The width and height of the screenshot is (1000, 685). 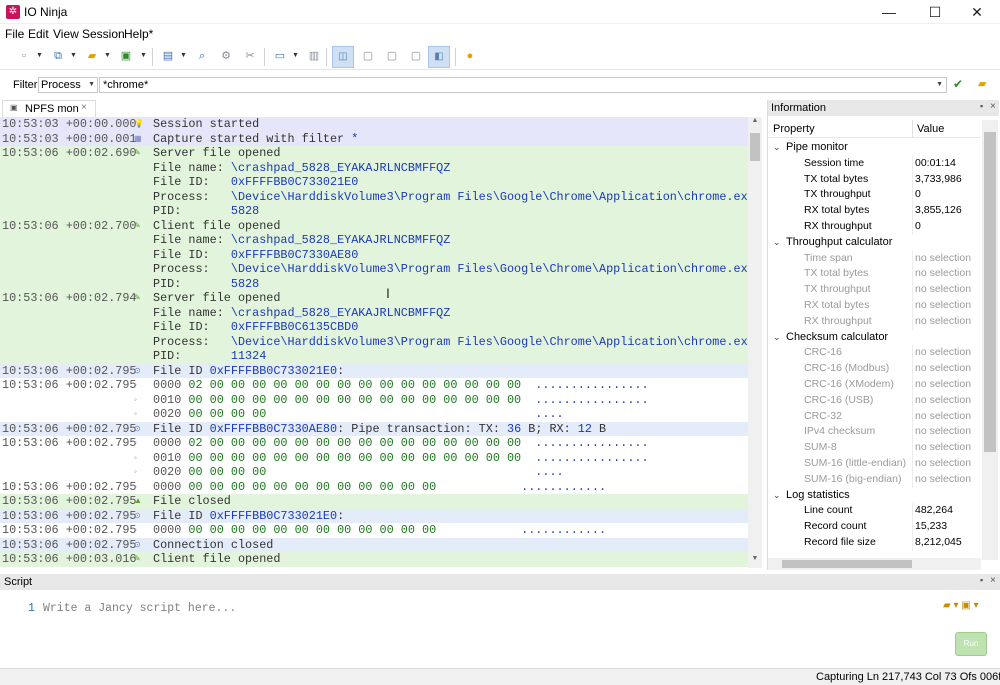 I want to click on property-row: CRC-16 (XModem) no selection, so click(x=874, y=385).